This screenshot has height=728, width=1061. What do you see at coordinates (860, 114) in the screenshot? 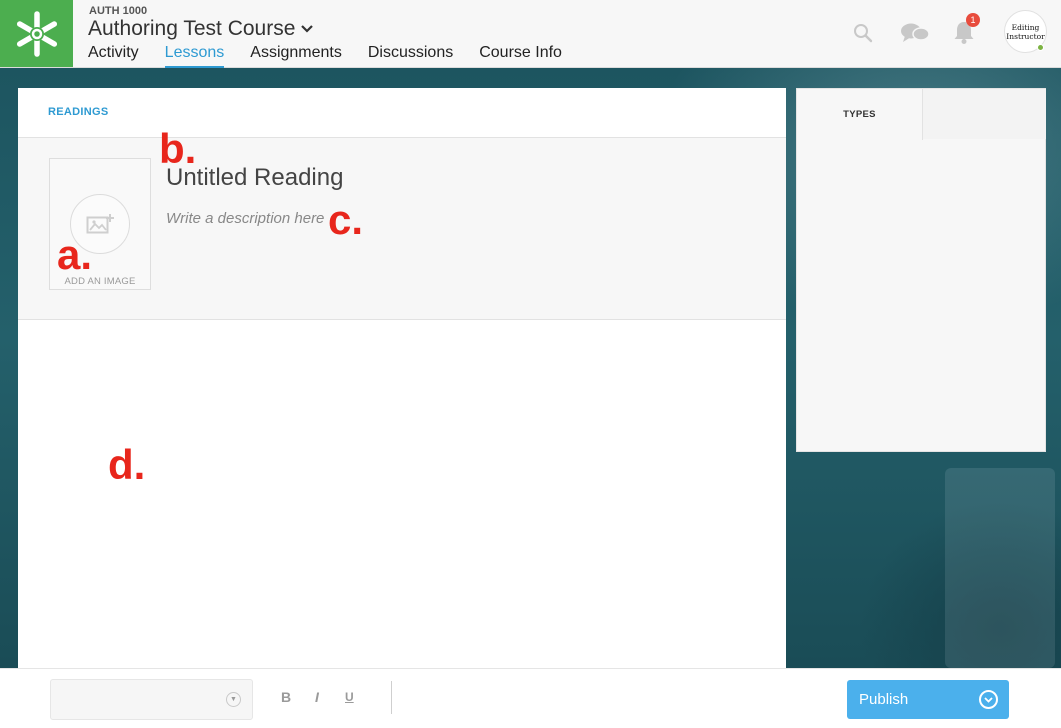
I see `tab-types: TYPES` at bounding box center [860, 114].